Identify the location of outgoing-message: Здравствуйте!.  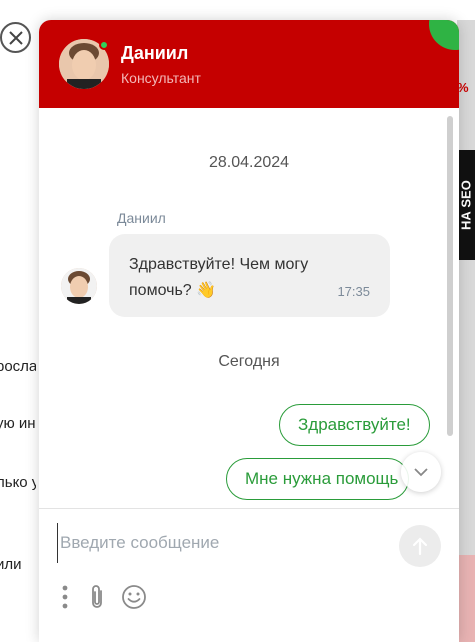
(354, 425).